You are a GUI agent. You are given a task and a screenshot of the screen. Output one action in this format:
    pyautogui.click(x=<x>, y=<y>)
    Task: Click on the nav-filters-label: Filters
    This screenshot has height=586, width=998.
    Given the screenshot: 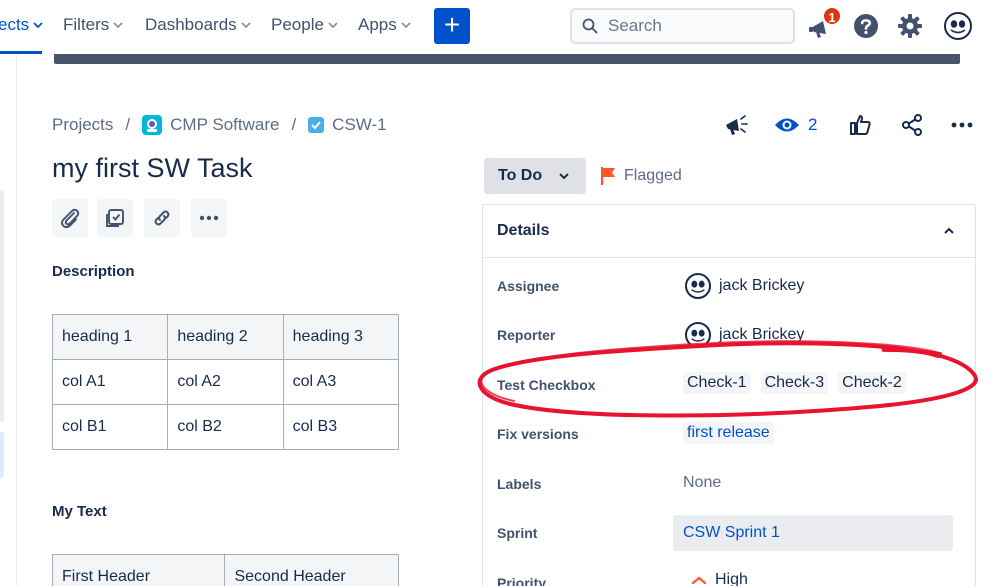 What is the action you would take?
    pyautogui.click(x=86, y=24)
    